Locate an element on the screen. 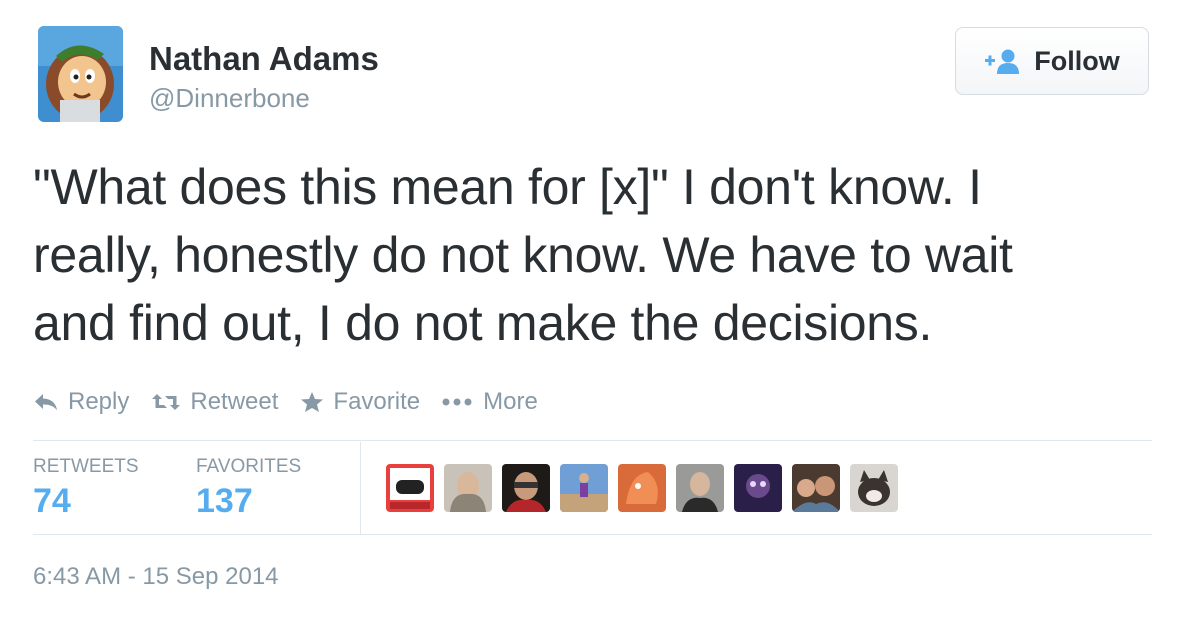 The width and height of the screenshot is (1192, 624). user-avatar is located at coordinates (80, 74).